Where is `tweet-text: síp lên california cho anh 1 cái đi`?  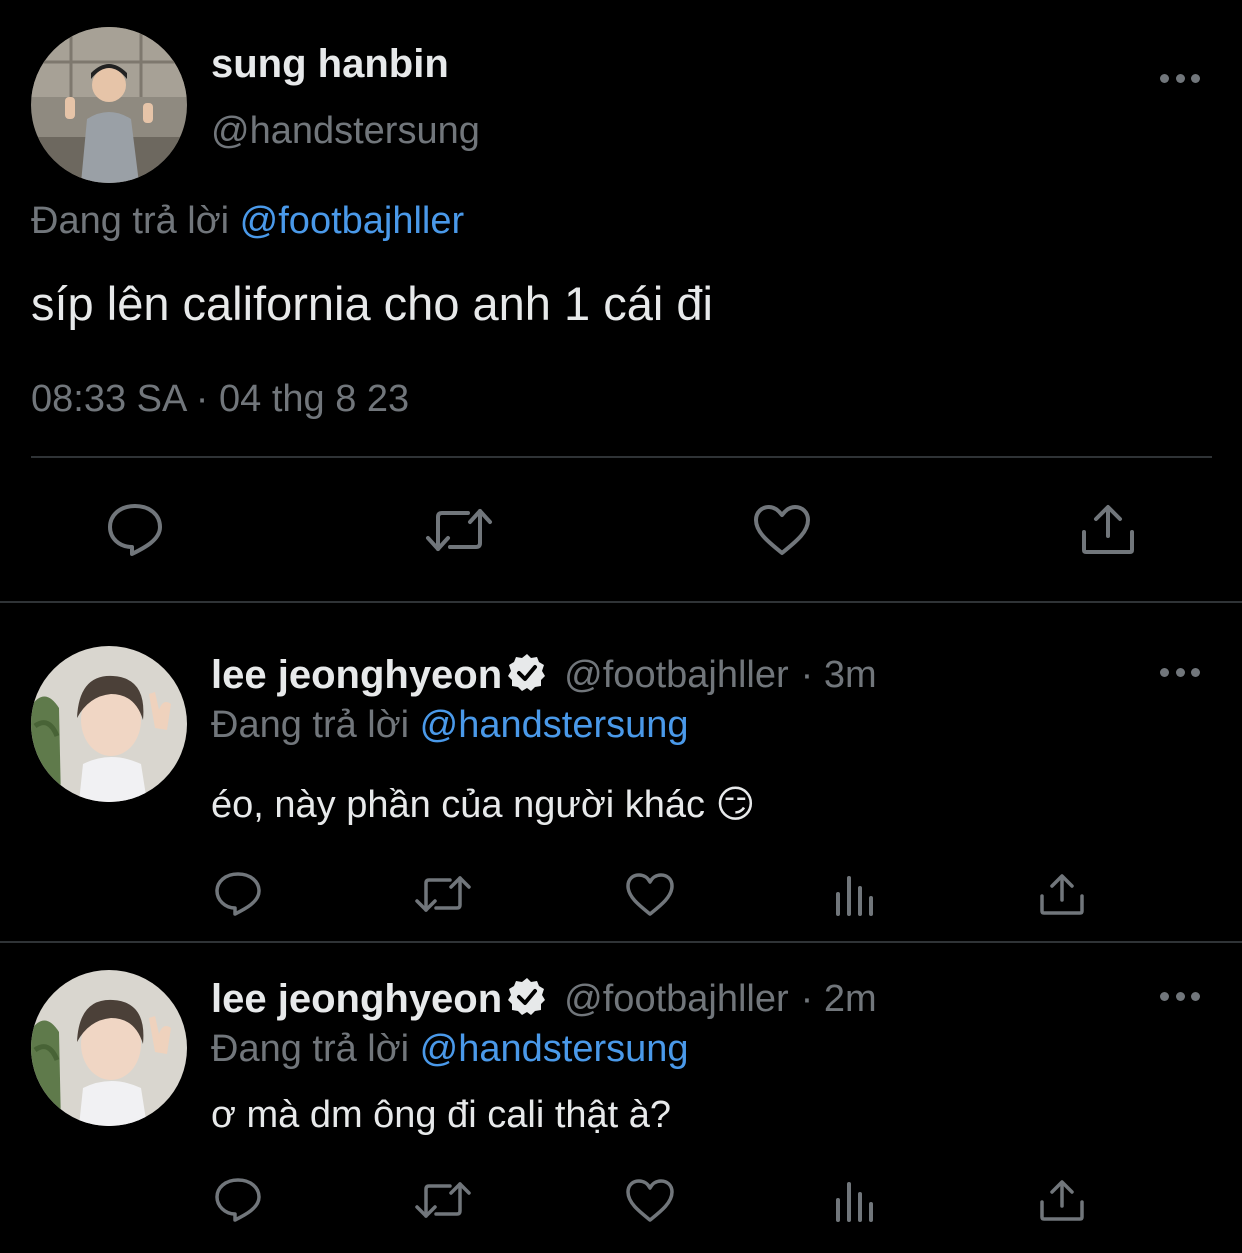
tweet-text: síp lên california cho anh 1 cái đi is located at coordinates (372, 303).